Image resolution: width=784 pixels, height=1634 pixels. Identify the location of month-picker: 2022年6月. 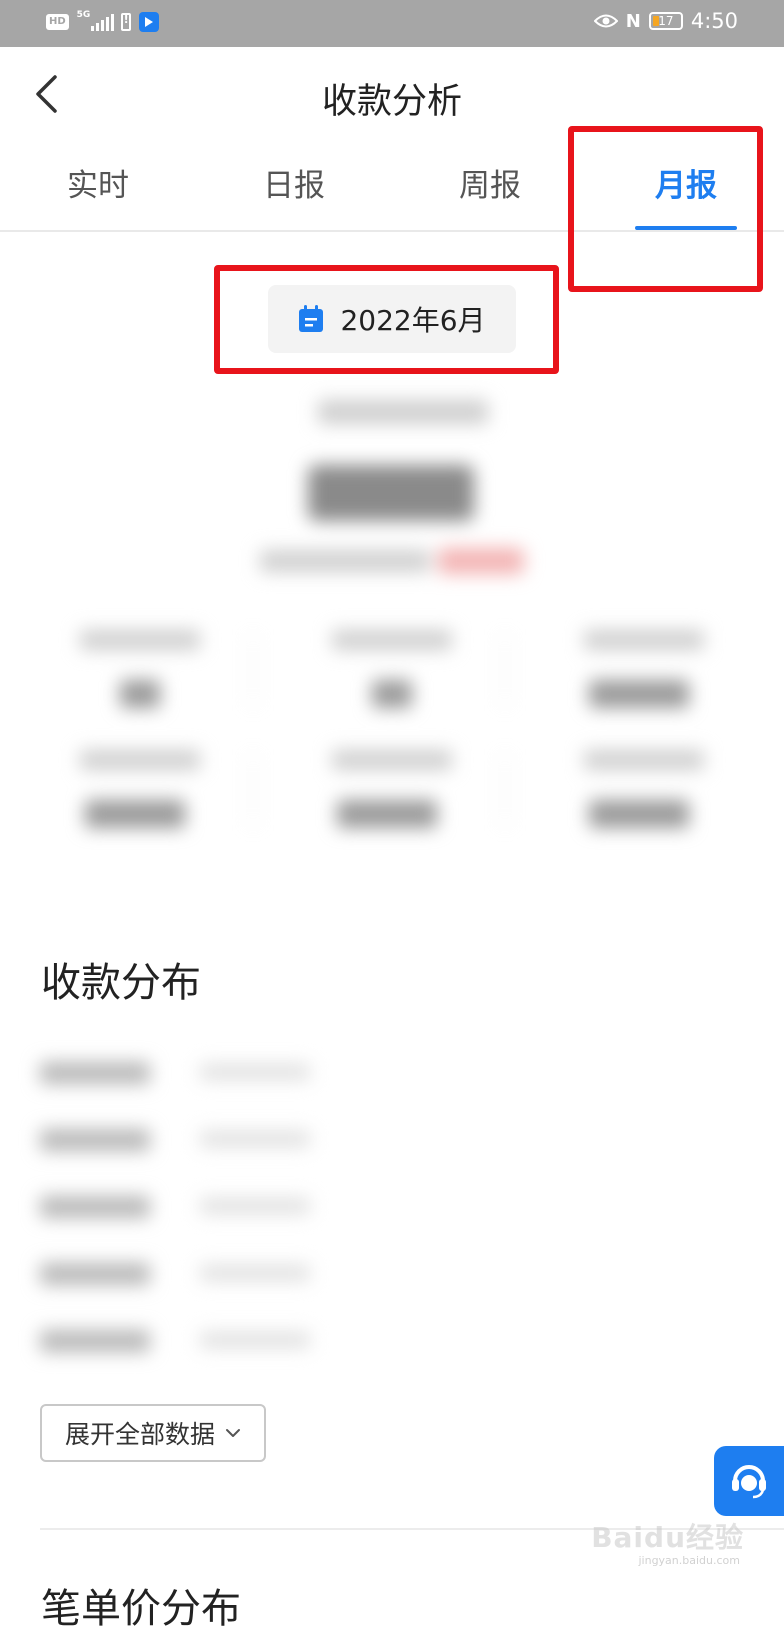
(392, 319).